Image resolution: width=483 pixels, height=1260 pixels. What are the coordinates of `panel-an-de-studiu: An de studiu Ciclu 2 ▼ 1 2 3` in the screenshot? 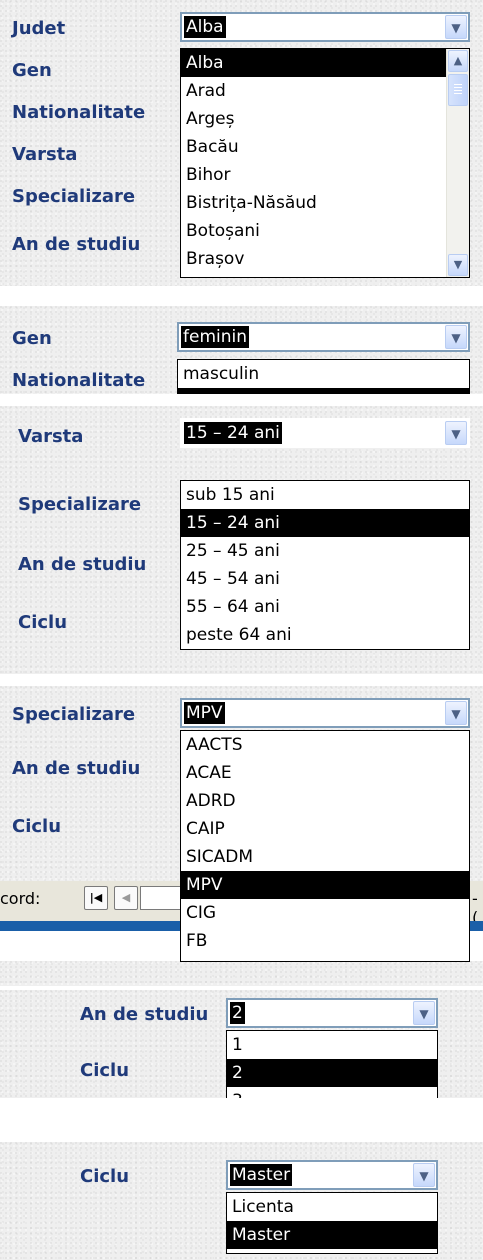 It's located at (241, 1044).